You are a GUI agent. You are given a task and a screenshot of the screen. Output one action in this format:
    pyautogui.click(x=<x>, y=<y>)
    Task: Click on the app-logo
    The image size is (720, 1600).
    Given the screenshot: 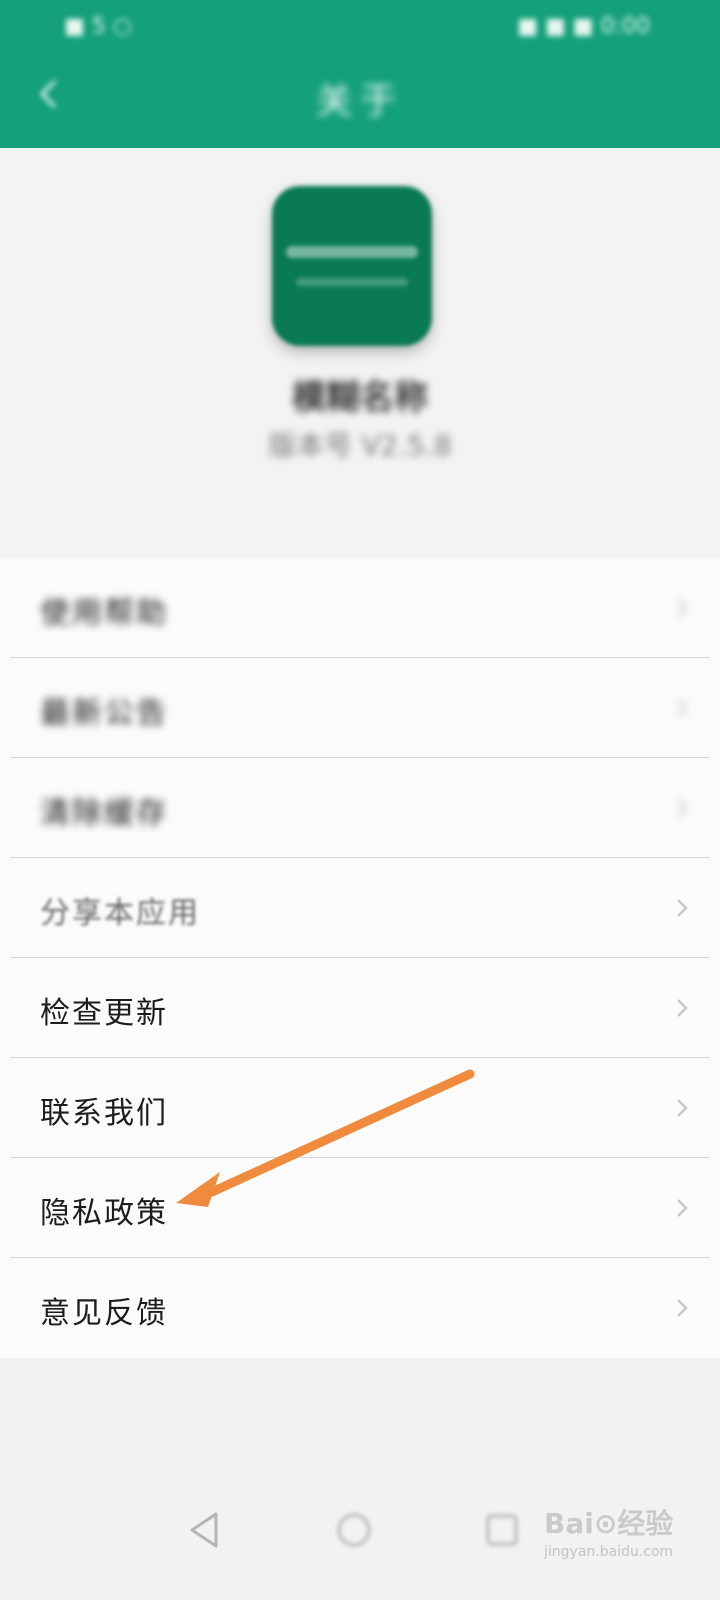 What is the action you would take?
    pyautogui.click(x=352, y=266)
    